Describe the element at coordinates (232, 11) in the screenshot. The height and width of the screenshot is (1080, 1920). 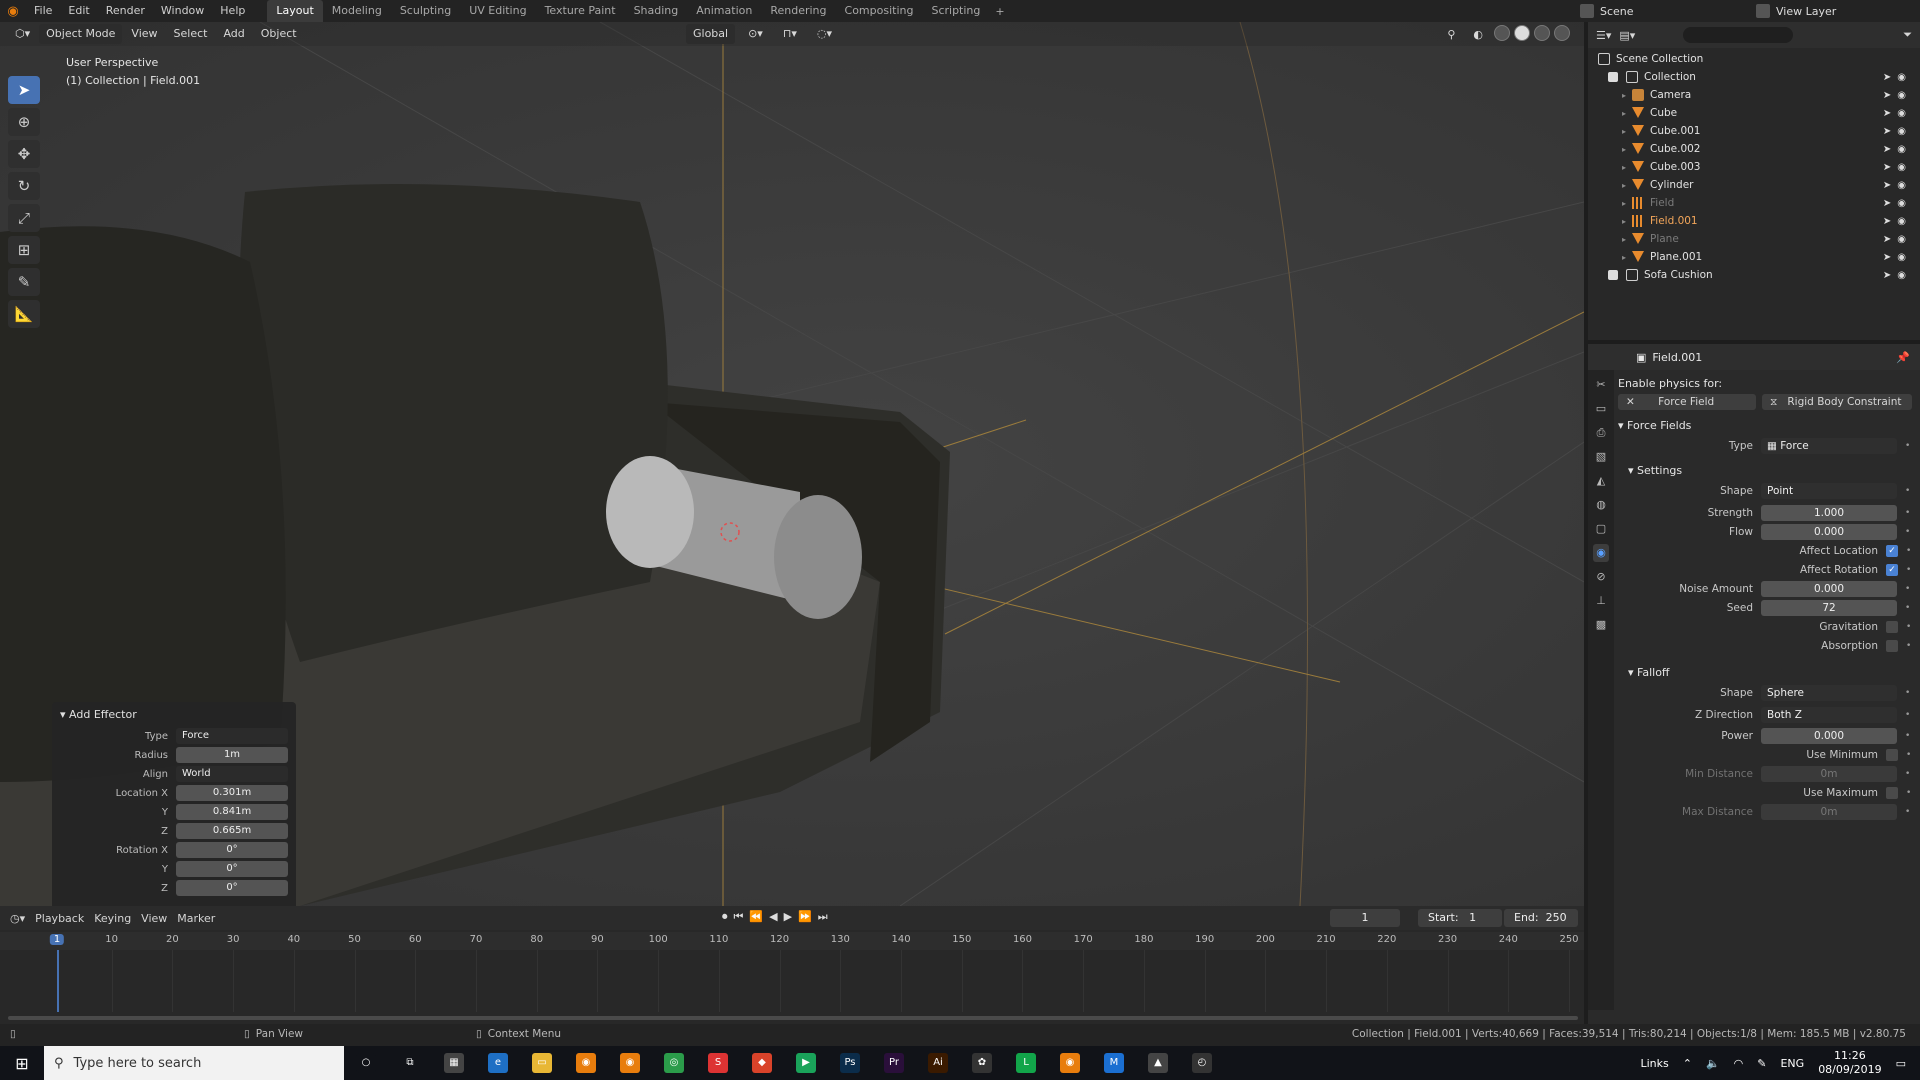
I see `menu-help: Help` at that location.